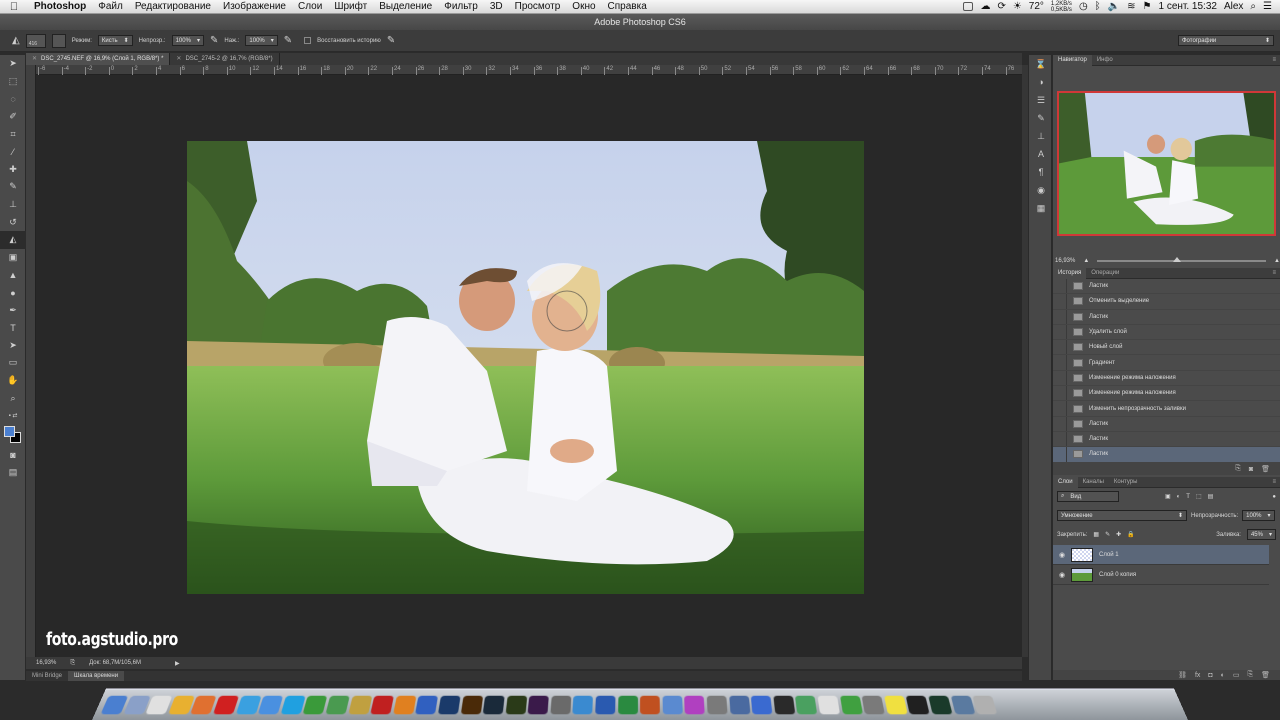 This screenshot has height=720, width=1280. What do you see at coordinates (13, 82) in the screenshot?
I see `marquee-tool-icon: ⬚` at bounding box center [13, 82].